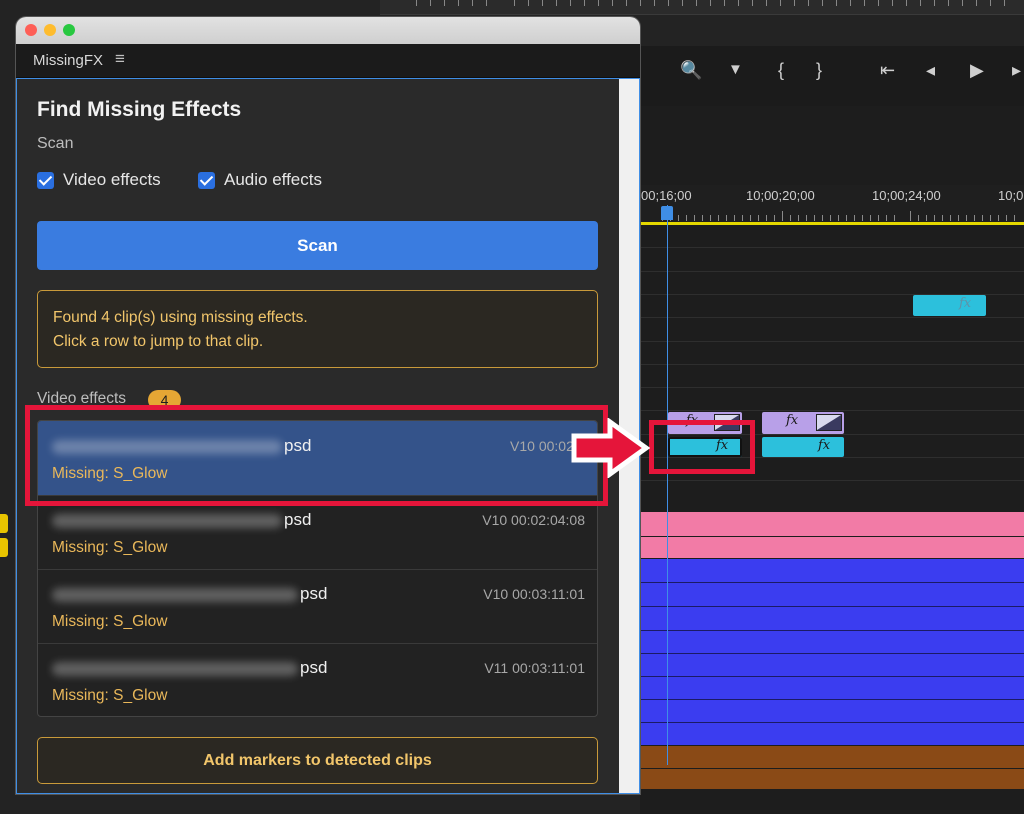 Image resolution: width=1024 pixels, height=814 pixels. I want to click on annotation-highlight-row, so click(316, 455).